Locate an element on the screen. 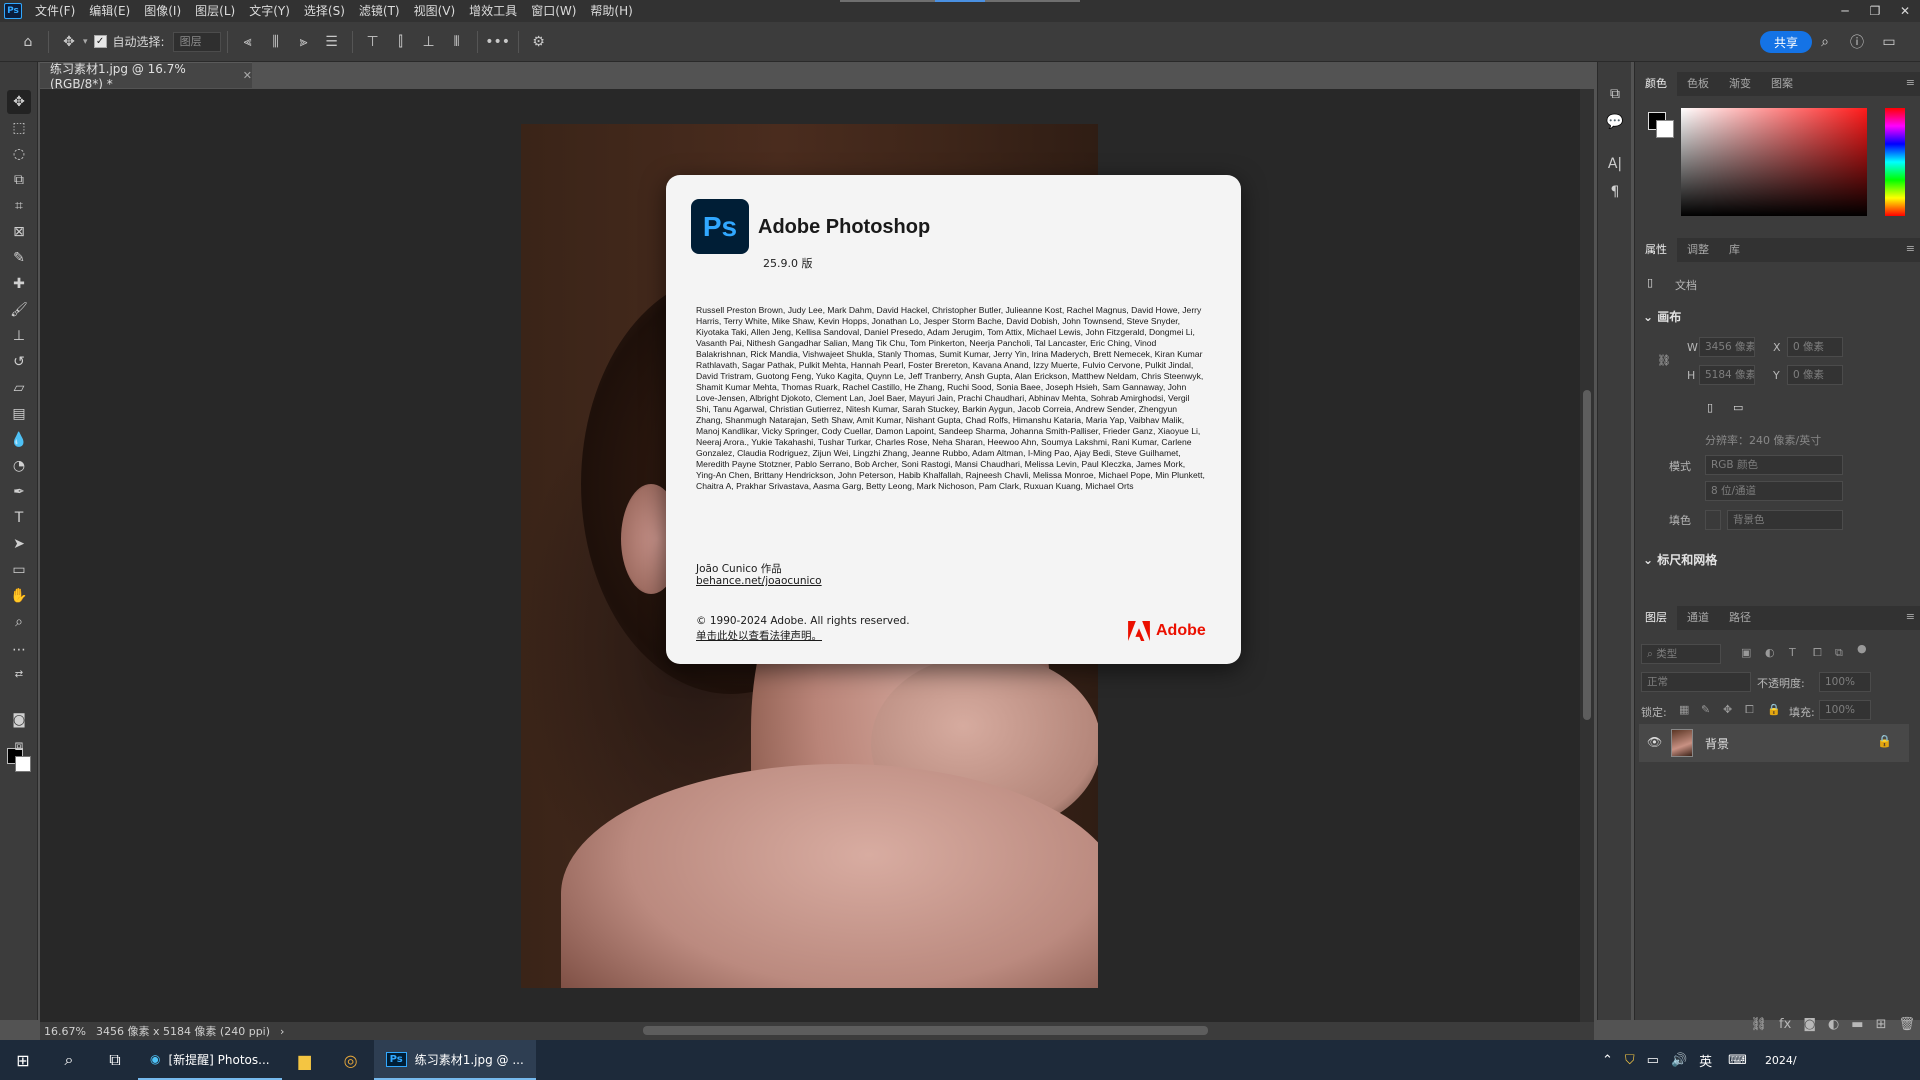 This screenshot has width=1920, height=1080. task-view-icon: ⧉ is located at coordinates (115, 1060).